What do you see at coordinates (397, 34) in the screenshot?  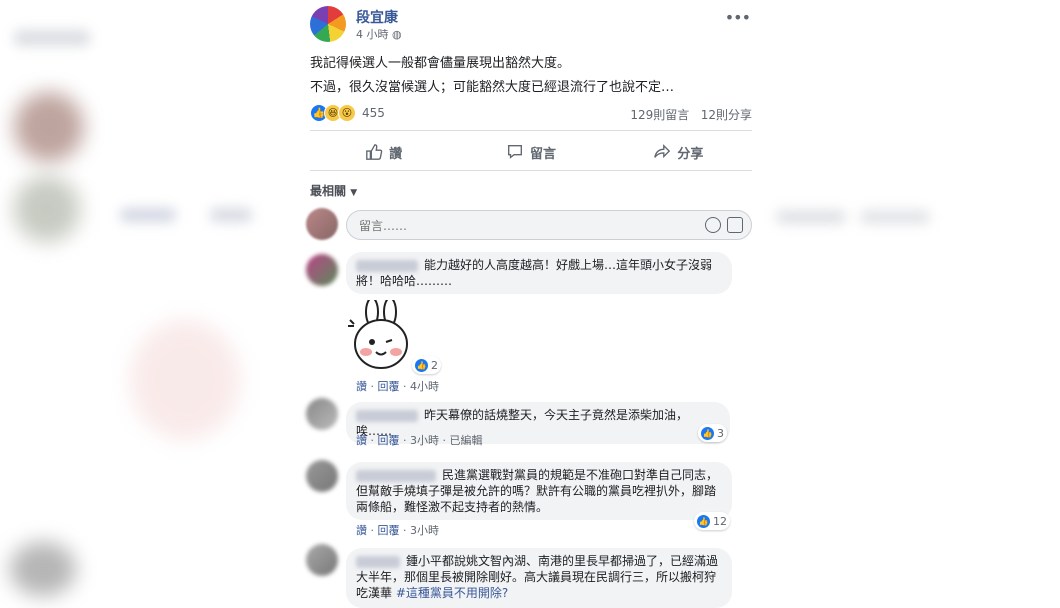 I see `globe-icon: ◍` at bounding box center [397, 34].